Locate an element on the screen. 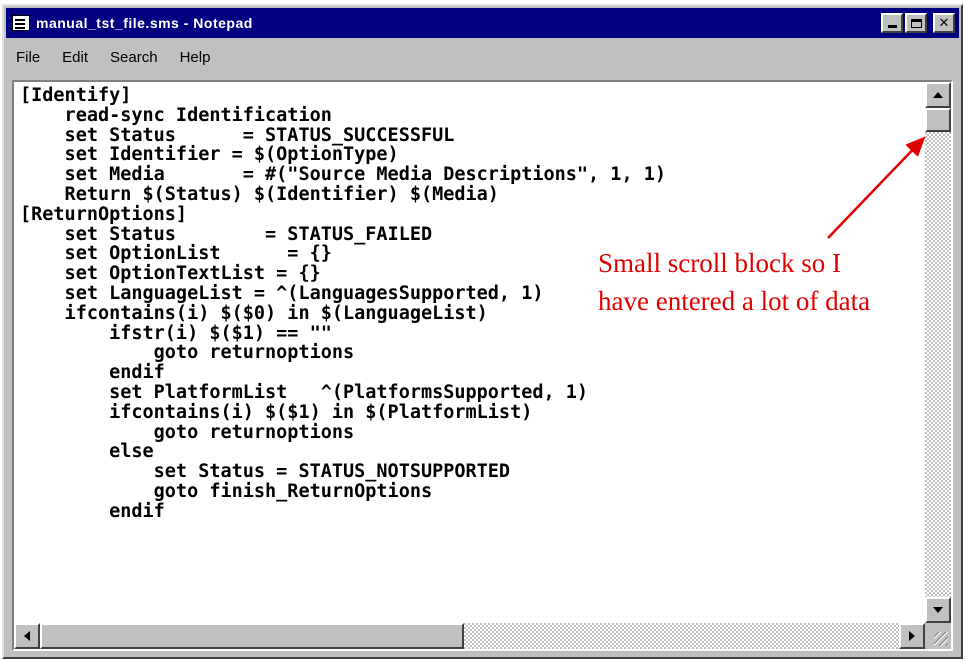 This screenshot has height=661, width=965. code-line: ifcontains(i) $($0) in $(LanguageList) is located at coordinates (254, 313).